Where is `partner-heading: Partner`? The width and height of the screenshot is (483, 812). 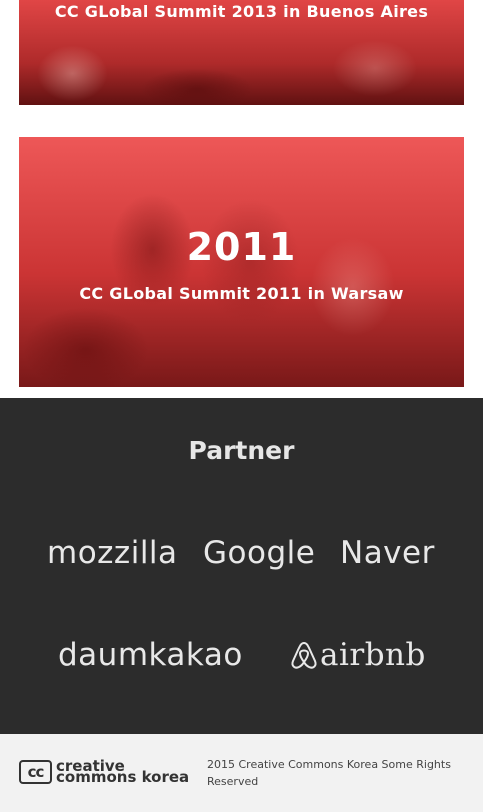
partner-heading: Partner is located at coordinates (241, 450).